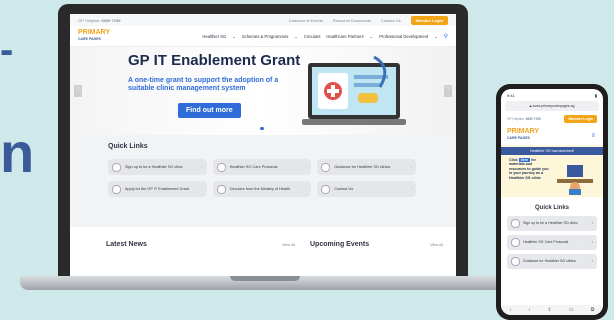  I want to click on laptop-base, so click(263, 283).